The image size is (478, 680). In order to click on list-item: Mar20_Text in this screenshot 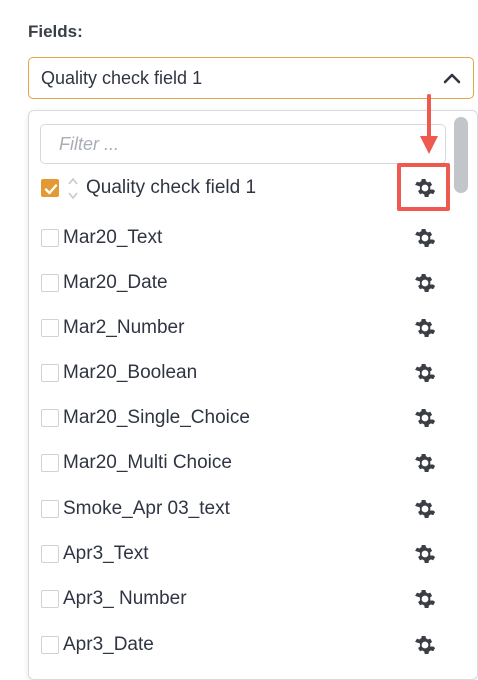, I will do `click(239, 238)`.